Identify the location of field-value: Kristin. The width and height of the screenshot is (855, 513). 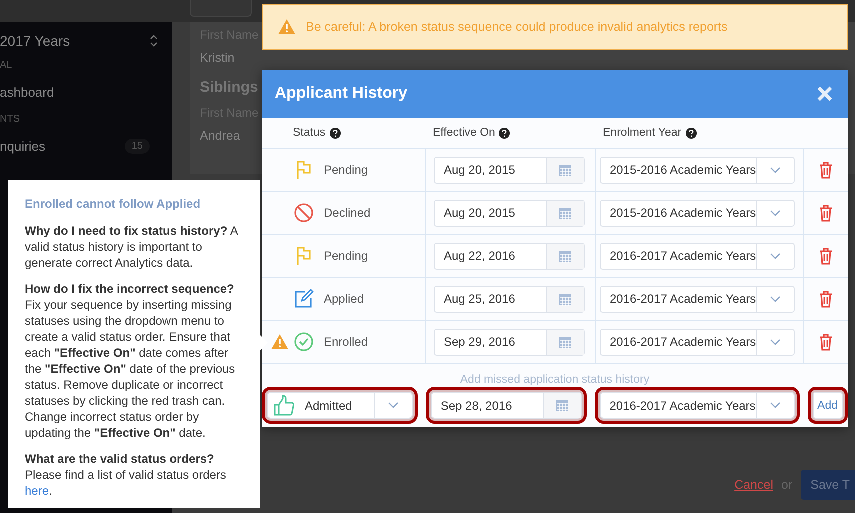
(217, 58).